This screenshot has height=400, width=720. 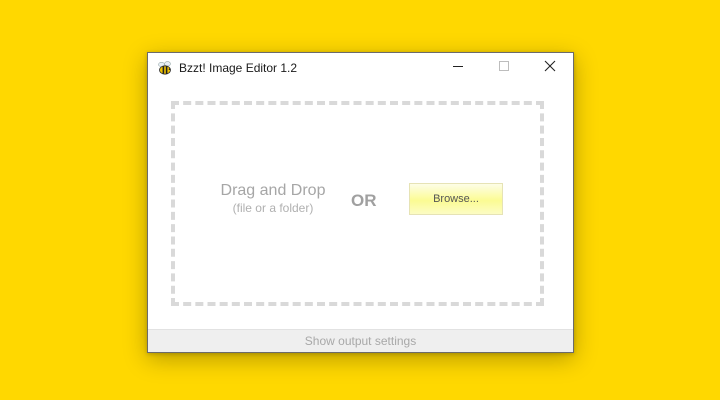 I want to click on close-icon, so click(x=550, y=68).